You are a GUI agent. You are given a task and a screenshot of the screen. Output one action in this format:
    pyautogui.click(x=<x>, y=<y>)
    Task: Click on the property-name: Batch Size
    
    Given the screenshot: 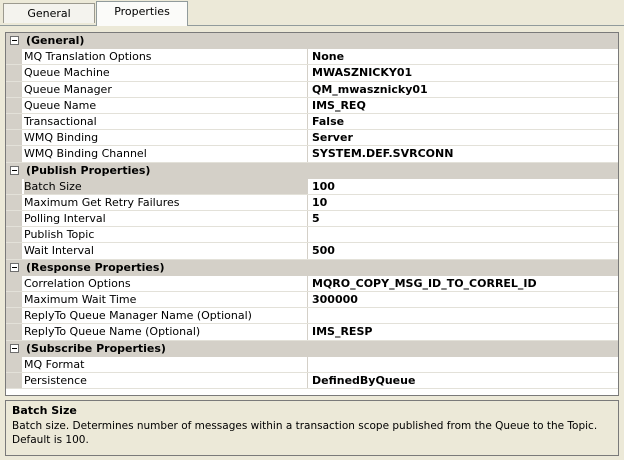 What is the action you would take?
    pyautogui.click(x=166, y=186)
    